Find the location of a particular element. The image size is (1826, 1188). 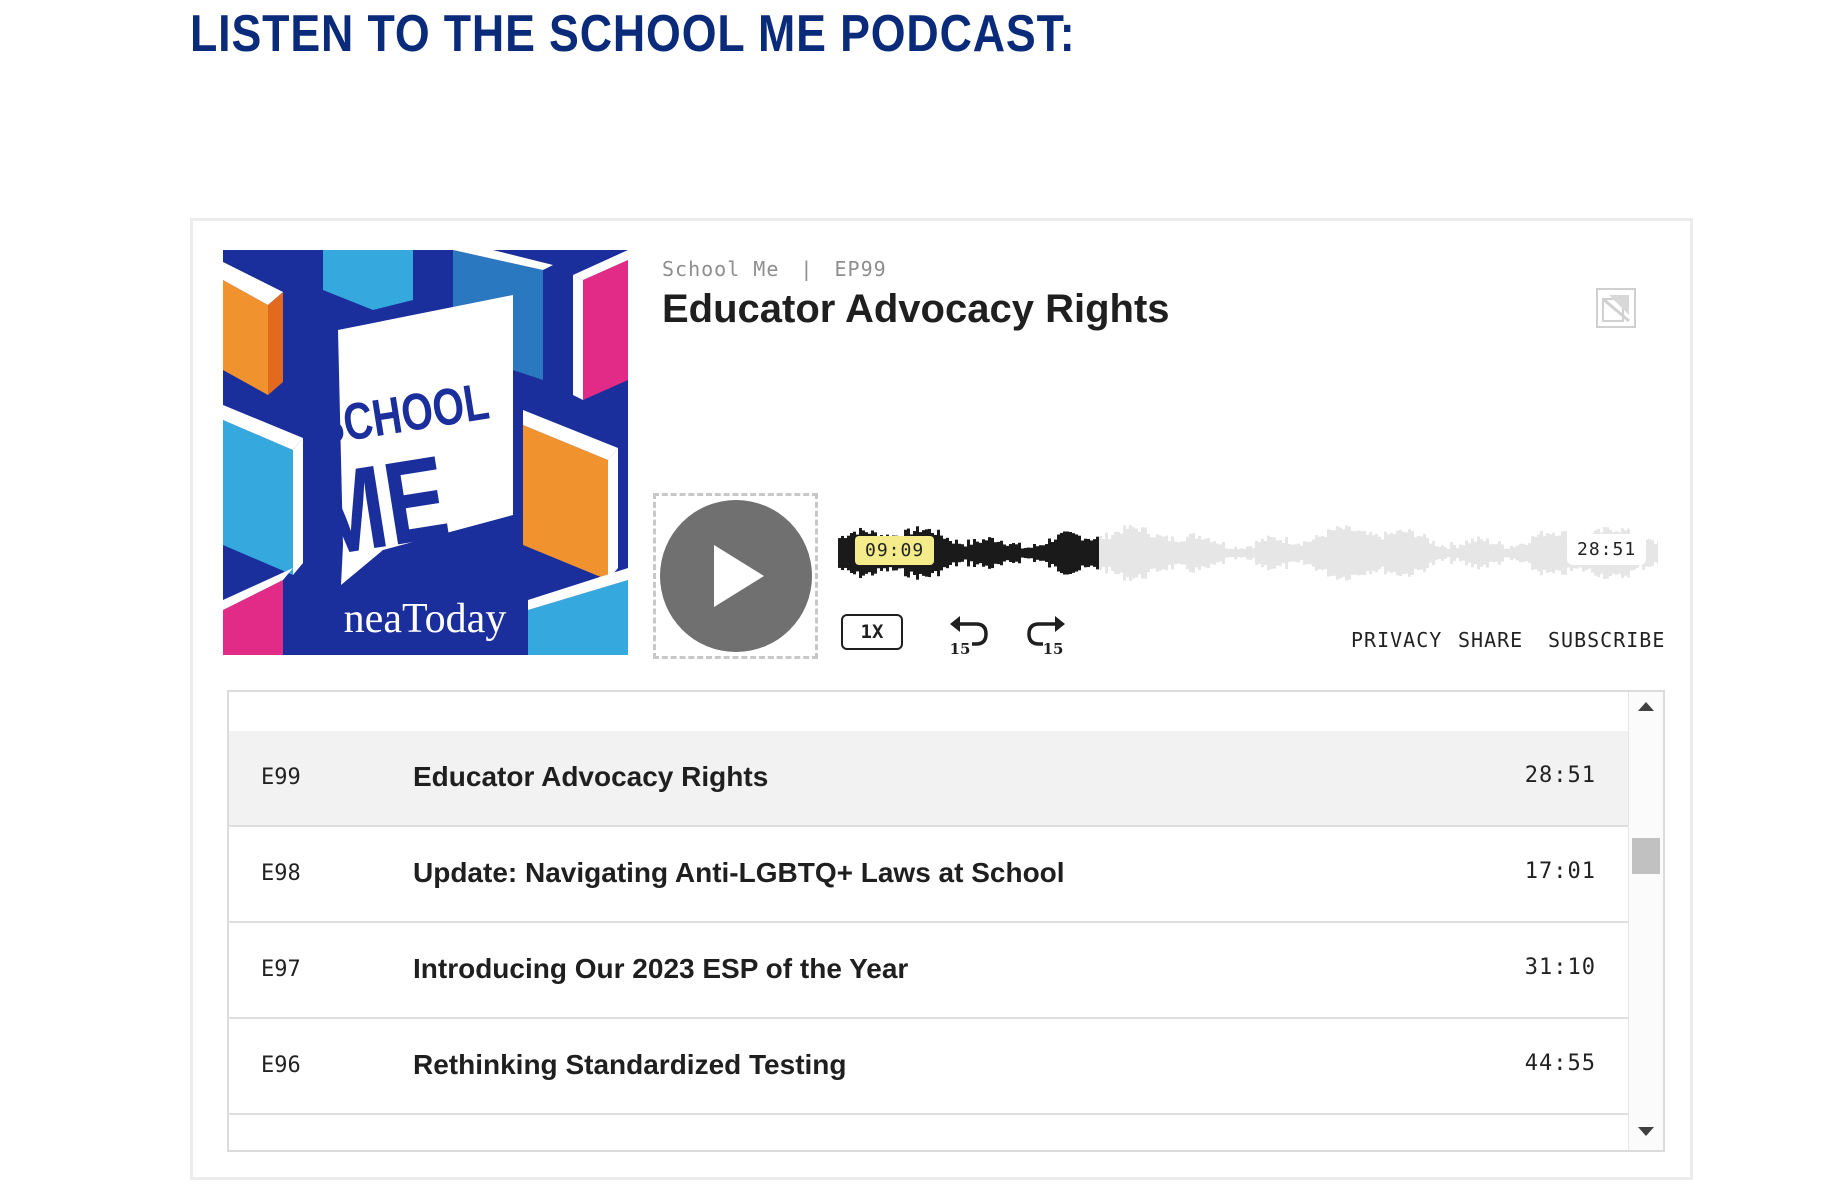

total-time: 28:51 is located at coordinates (1607, 549).